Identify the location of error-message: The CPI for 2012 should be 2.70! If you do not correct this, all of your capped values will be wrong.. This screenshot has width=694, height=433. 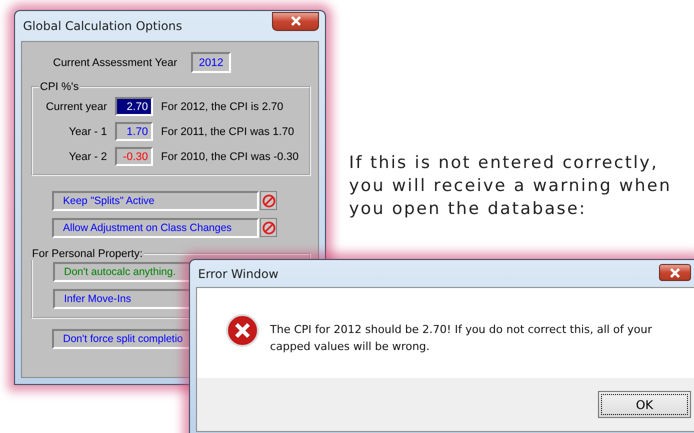
(462, 338).